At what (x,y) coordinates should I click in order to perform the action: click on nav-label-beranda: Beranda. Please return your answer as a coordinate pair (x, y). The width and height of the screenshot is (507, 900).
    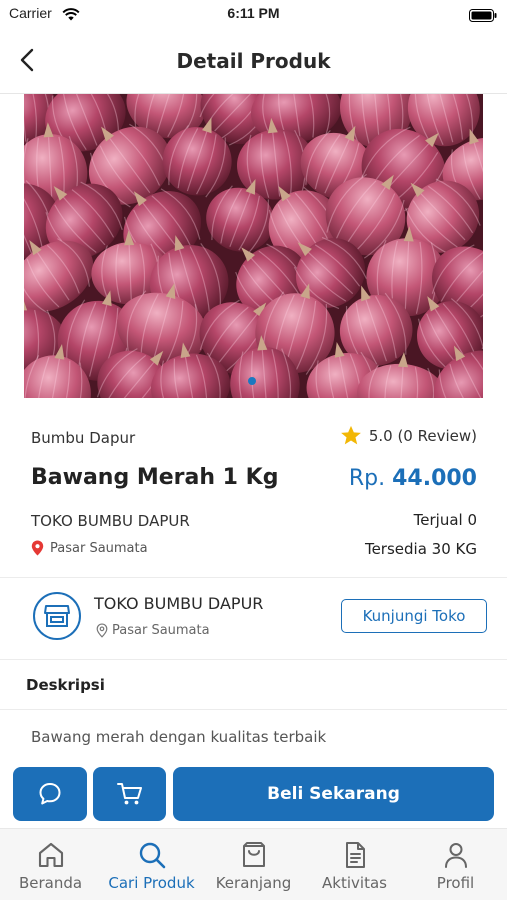
    Looking at the image, I should click on (50, 883).